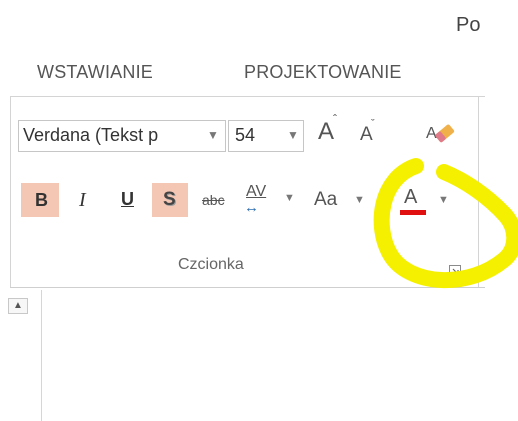 Image resolution: width=518 pixels, height=421 pixels. What do you see at coordinates (373, 124) in the screenshot?
I see `caret-down-icon: ˇ` at bounding box center [373, 124].